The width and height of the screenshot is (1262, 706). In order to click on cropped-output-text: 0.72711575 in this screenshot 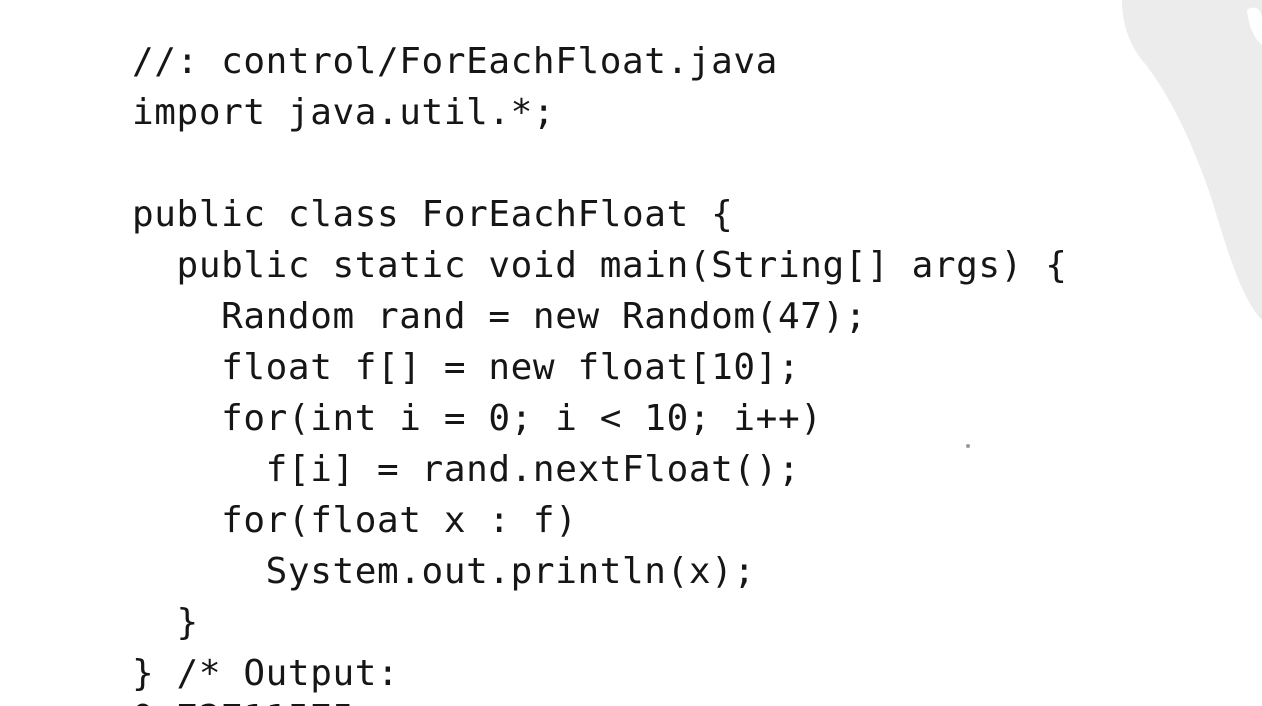, I will do `click(243, 702)`.